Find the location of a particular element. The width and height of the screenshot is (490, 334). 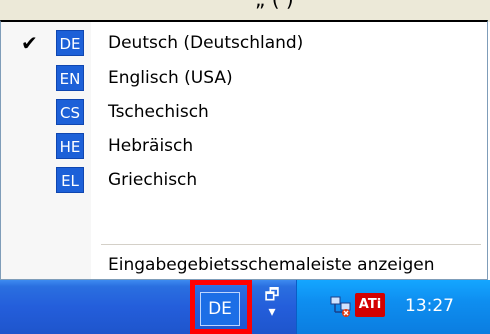

network-icon is located at coordinates (341, 306).